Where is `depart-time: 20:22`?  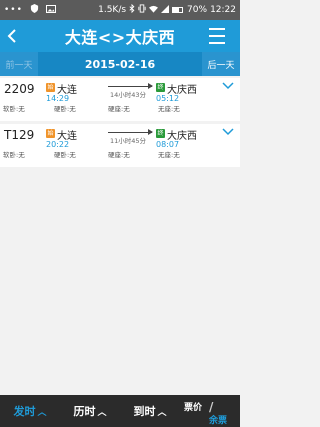 depart-time: 20:22 is located at coordinates (58, 144).